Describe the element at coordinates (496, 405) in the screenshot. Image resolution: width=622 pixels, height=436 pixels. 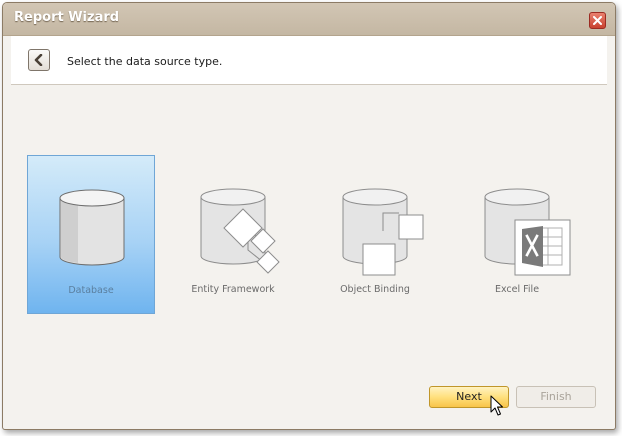
I see `mouse-cursor-icon` at that location.